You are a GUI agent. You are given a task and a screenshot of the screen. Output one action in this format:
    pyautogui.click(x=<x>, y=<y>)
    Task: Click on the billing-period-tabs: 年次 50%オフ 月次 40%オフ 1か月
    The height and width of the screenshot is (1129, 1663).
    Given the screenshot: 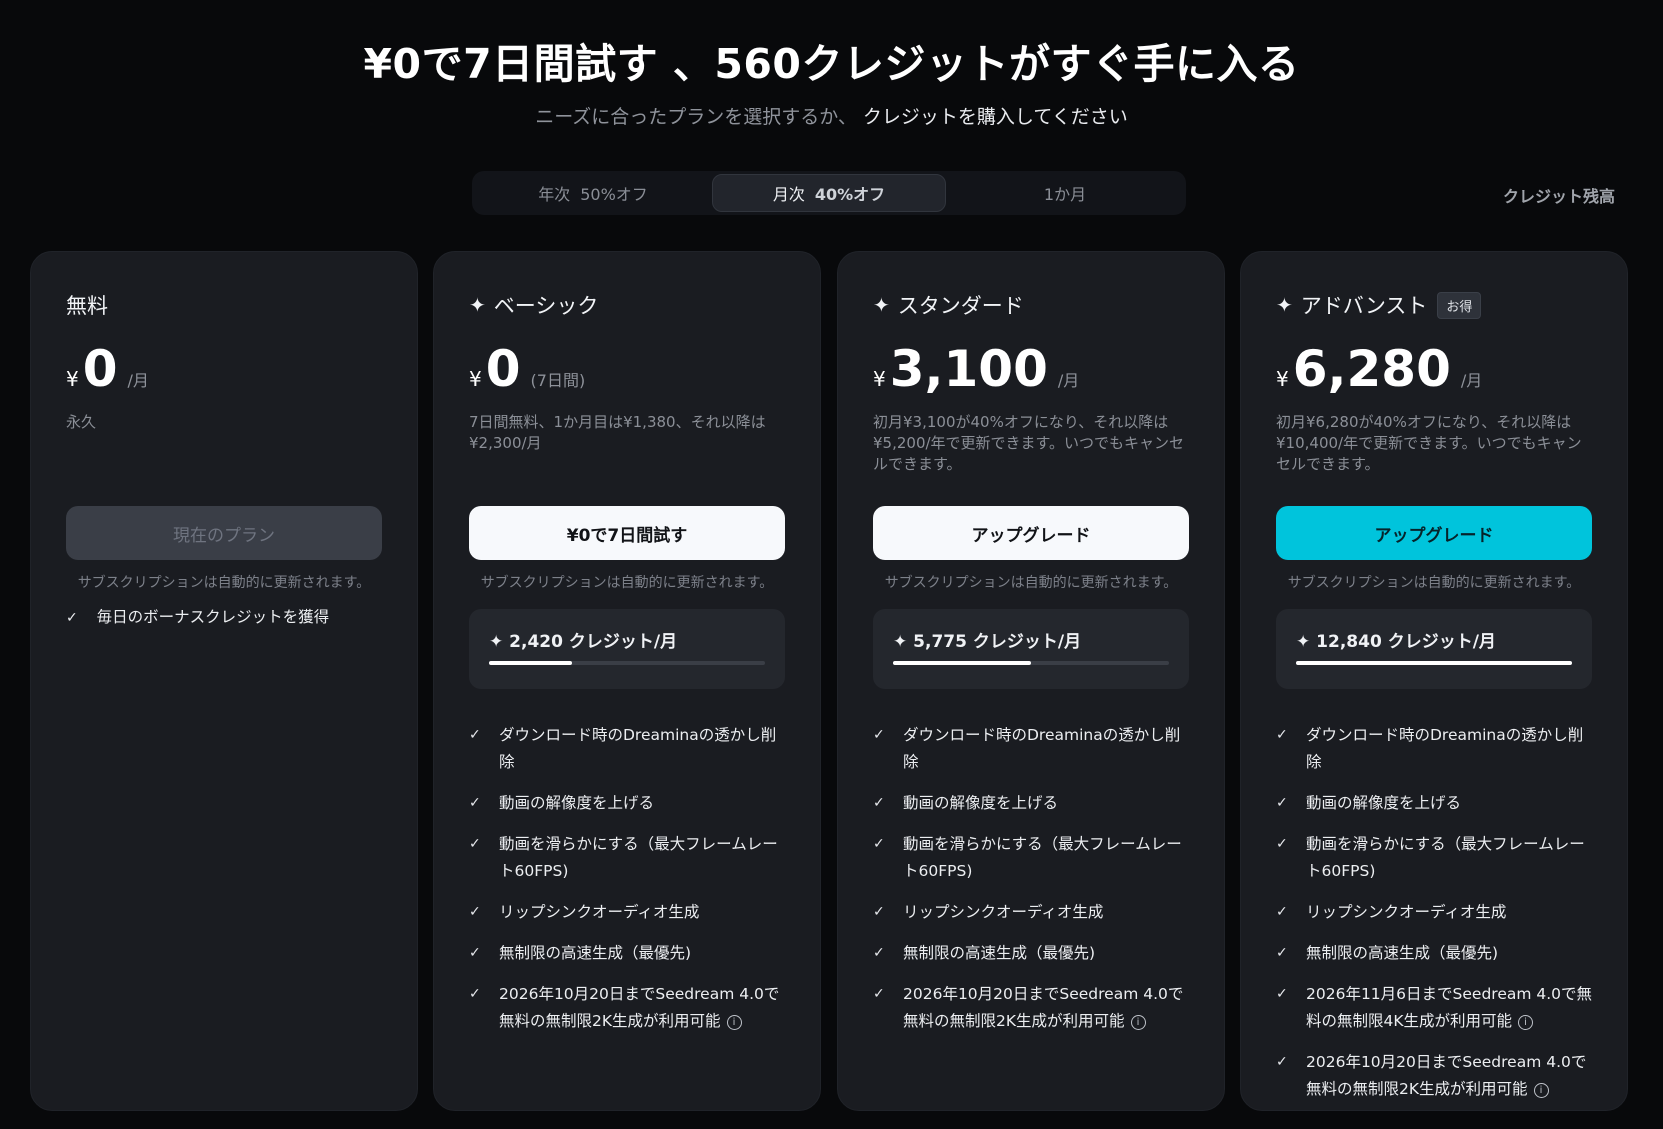 What is the action you would take?
    pyautogui.click(x=829, y=193)
    